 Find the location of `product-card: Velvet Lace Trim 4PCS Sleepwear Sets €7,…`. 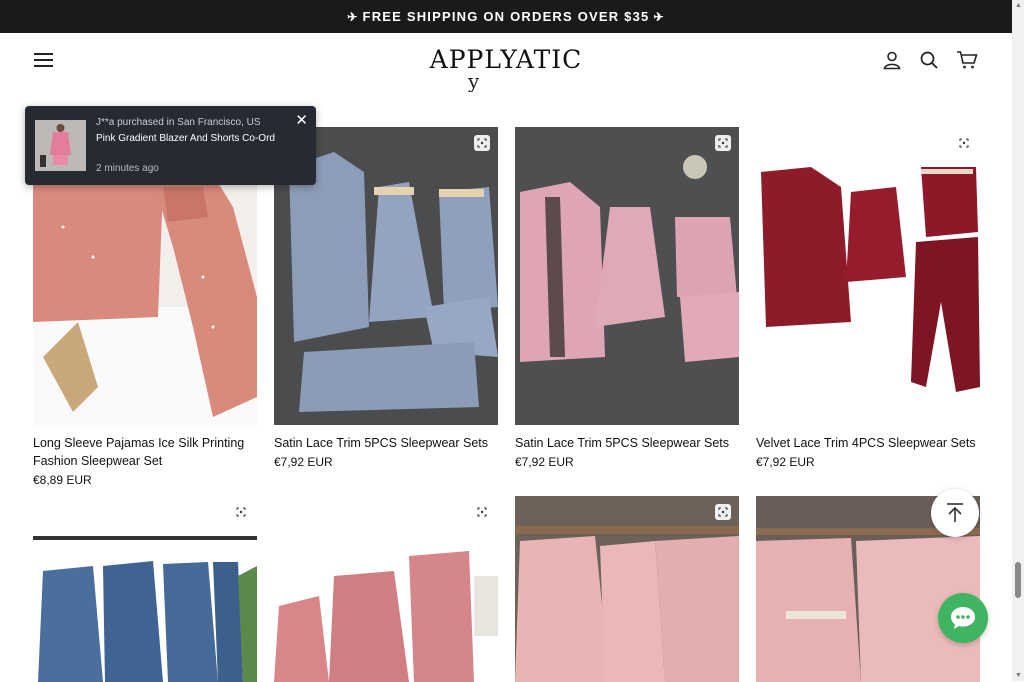

product-card: Velvet Lace Trim 4PCS Sleepwear Sets €7,… is located at coordinates (868, 298).